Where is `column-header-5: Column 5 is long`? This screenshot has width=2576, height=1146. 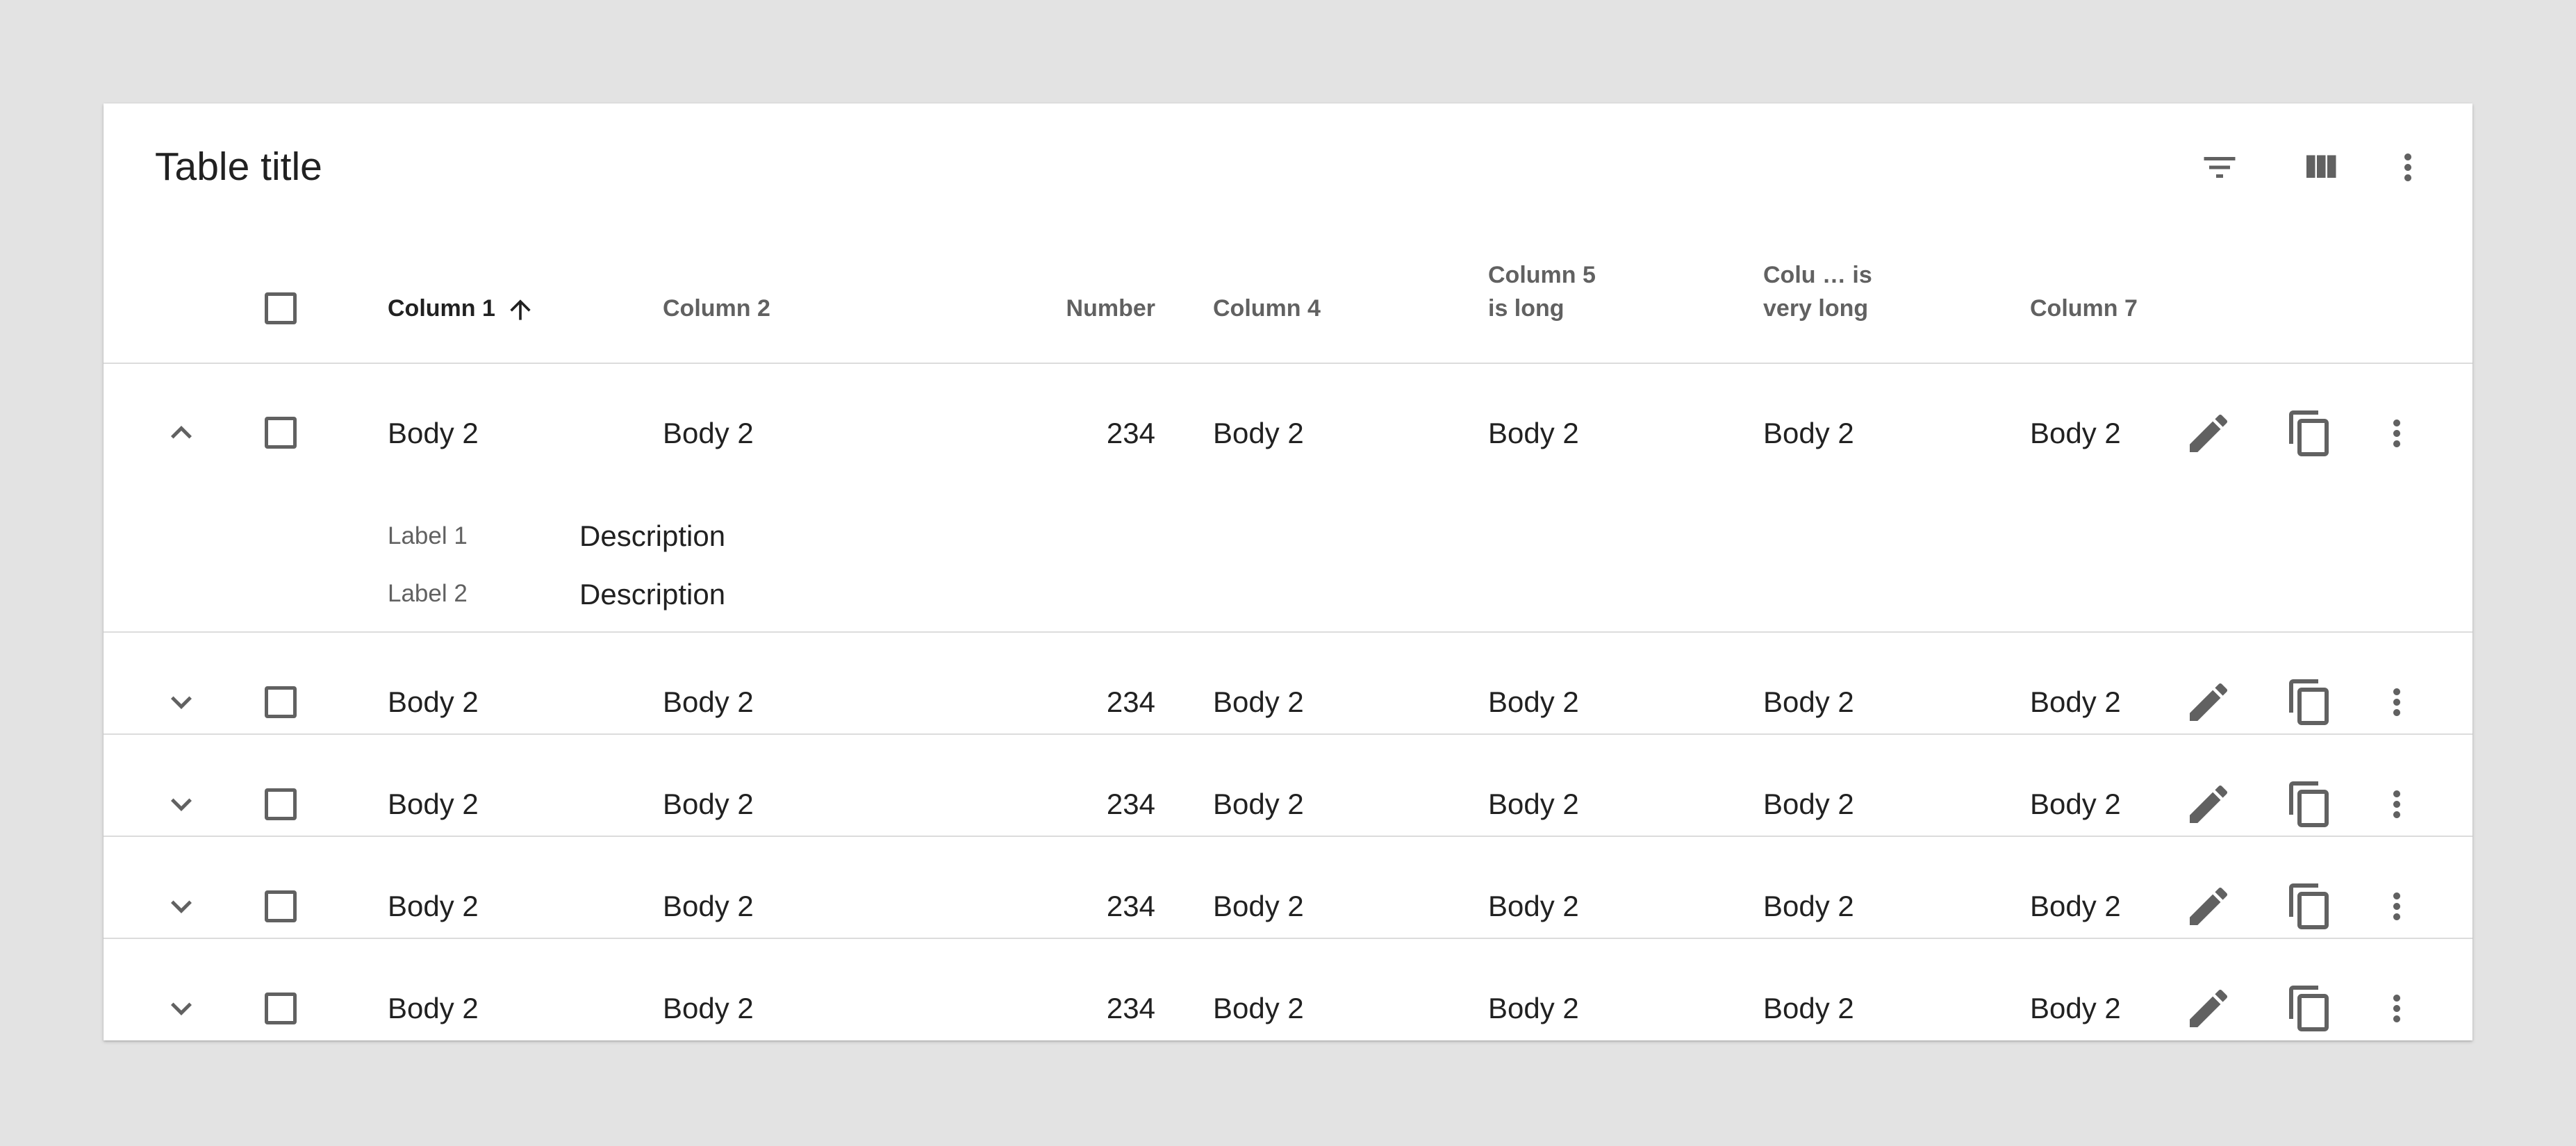
column-header-5: Column 5 is long is located at coordinates (1542, 291).